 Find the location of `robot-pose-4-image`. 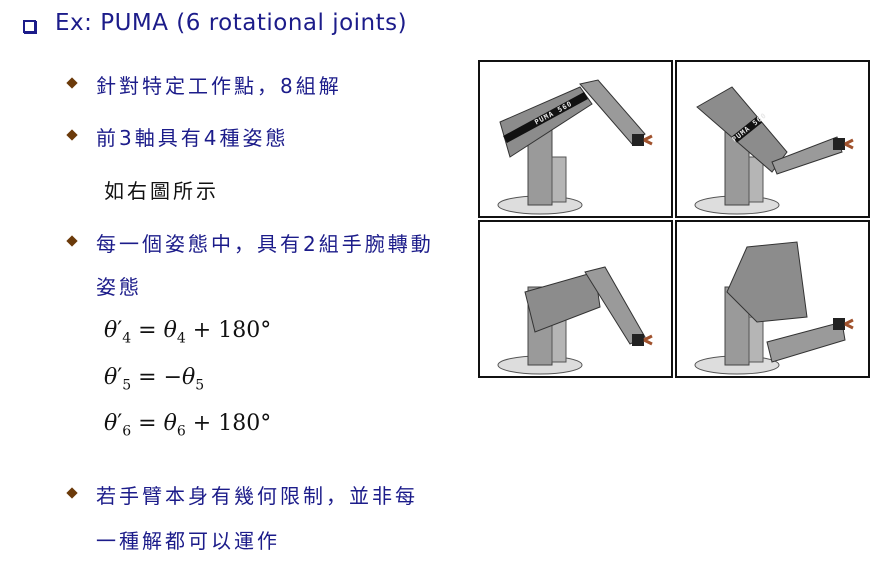

robot-pose-4-image is located at coordinates (772, 299).